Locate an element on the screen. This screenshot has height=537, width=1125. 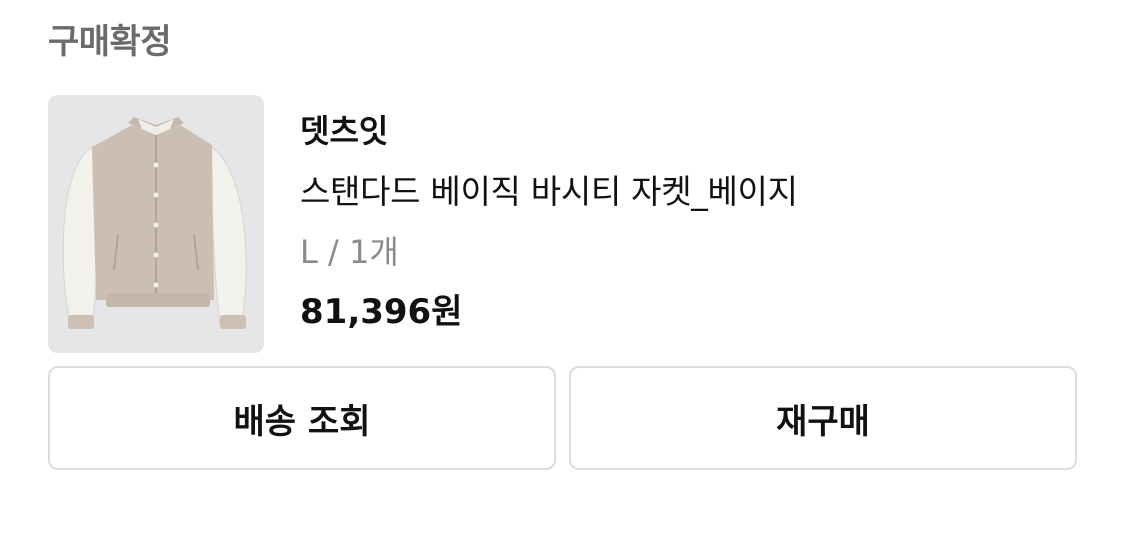
product-option: L / 1개 is located at coordinates (349, 252).